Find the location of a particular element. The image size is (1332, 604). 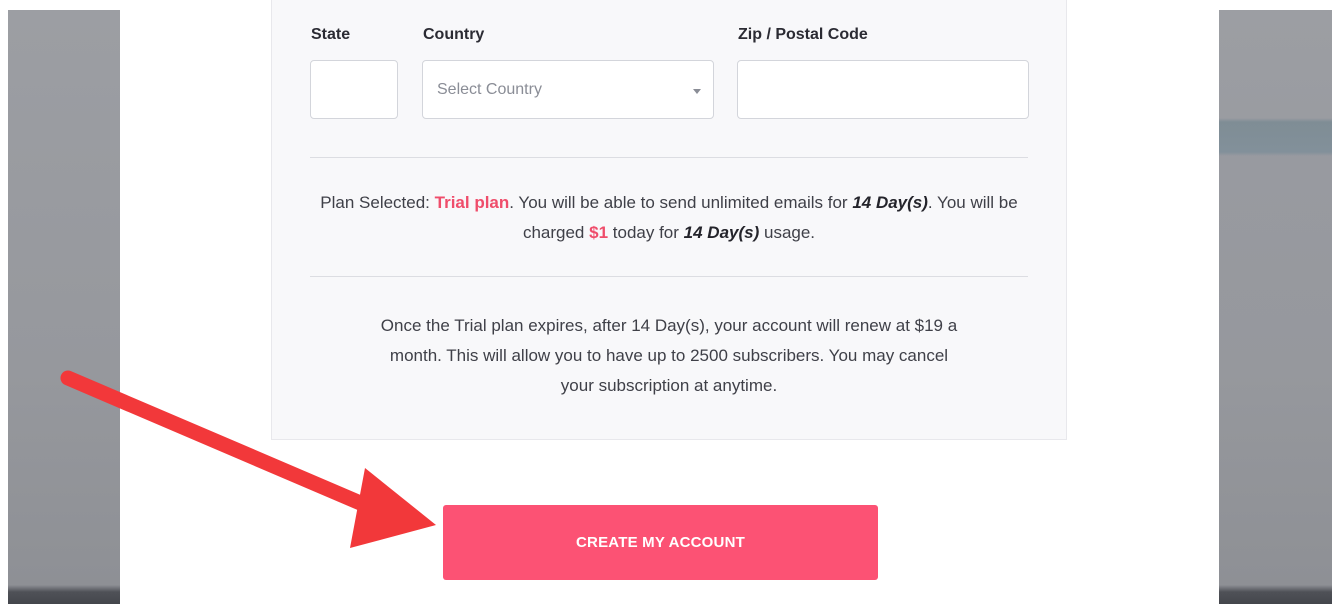

divider-bottom is located at coordinates (669, 276).